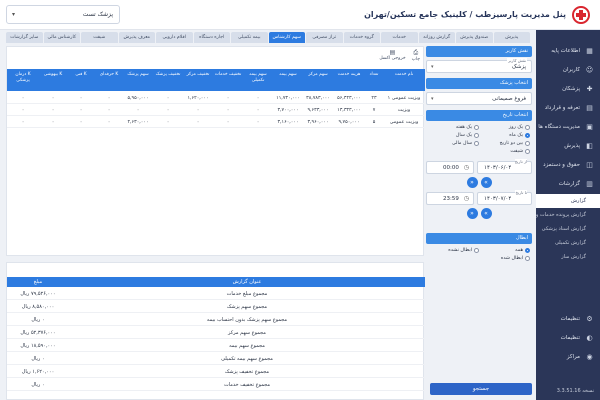  Describe the element at coordinates (504, 166) in the screenshot. I see `from-date-field: از تاریخ ۱۴۰۳/۰۶/۰۴` at that location.